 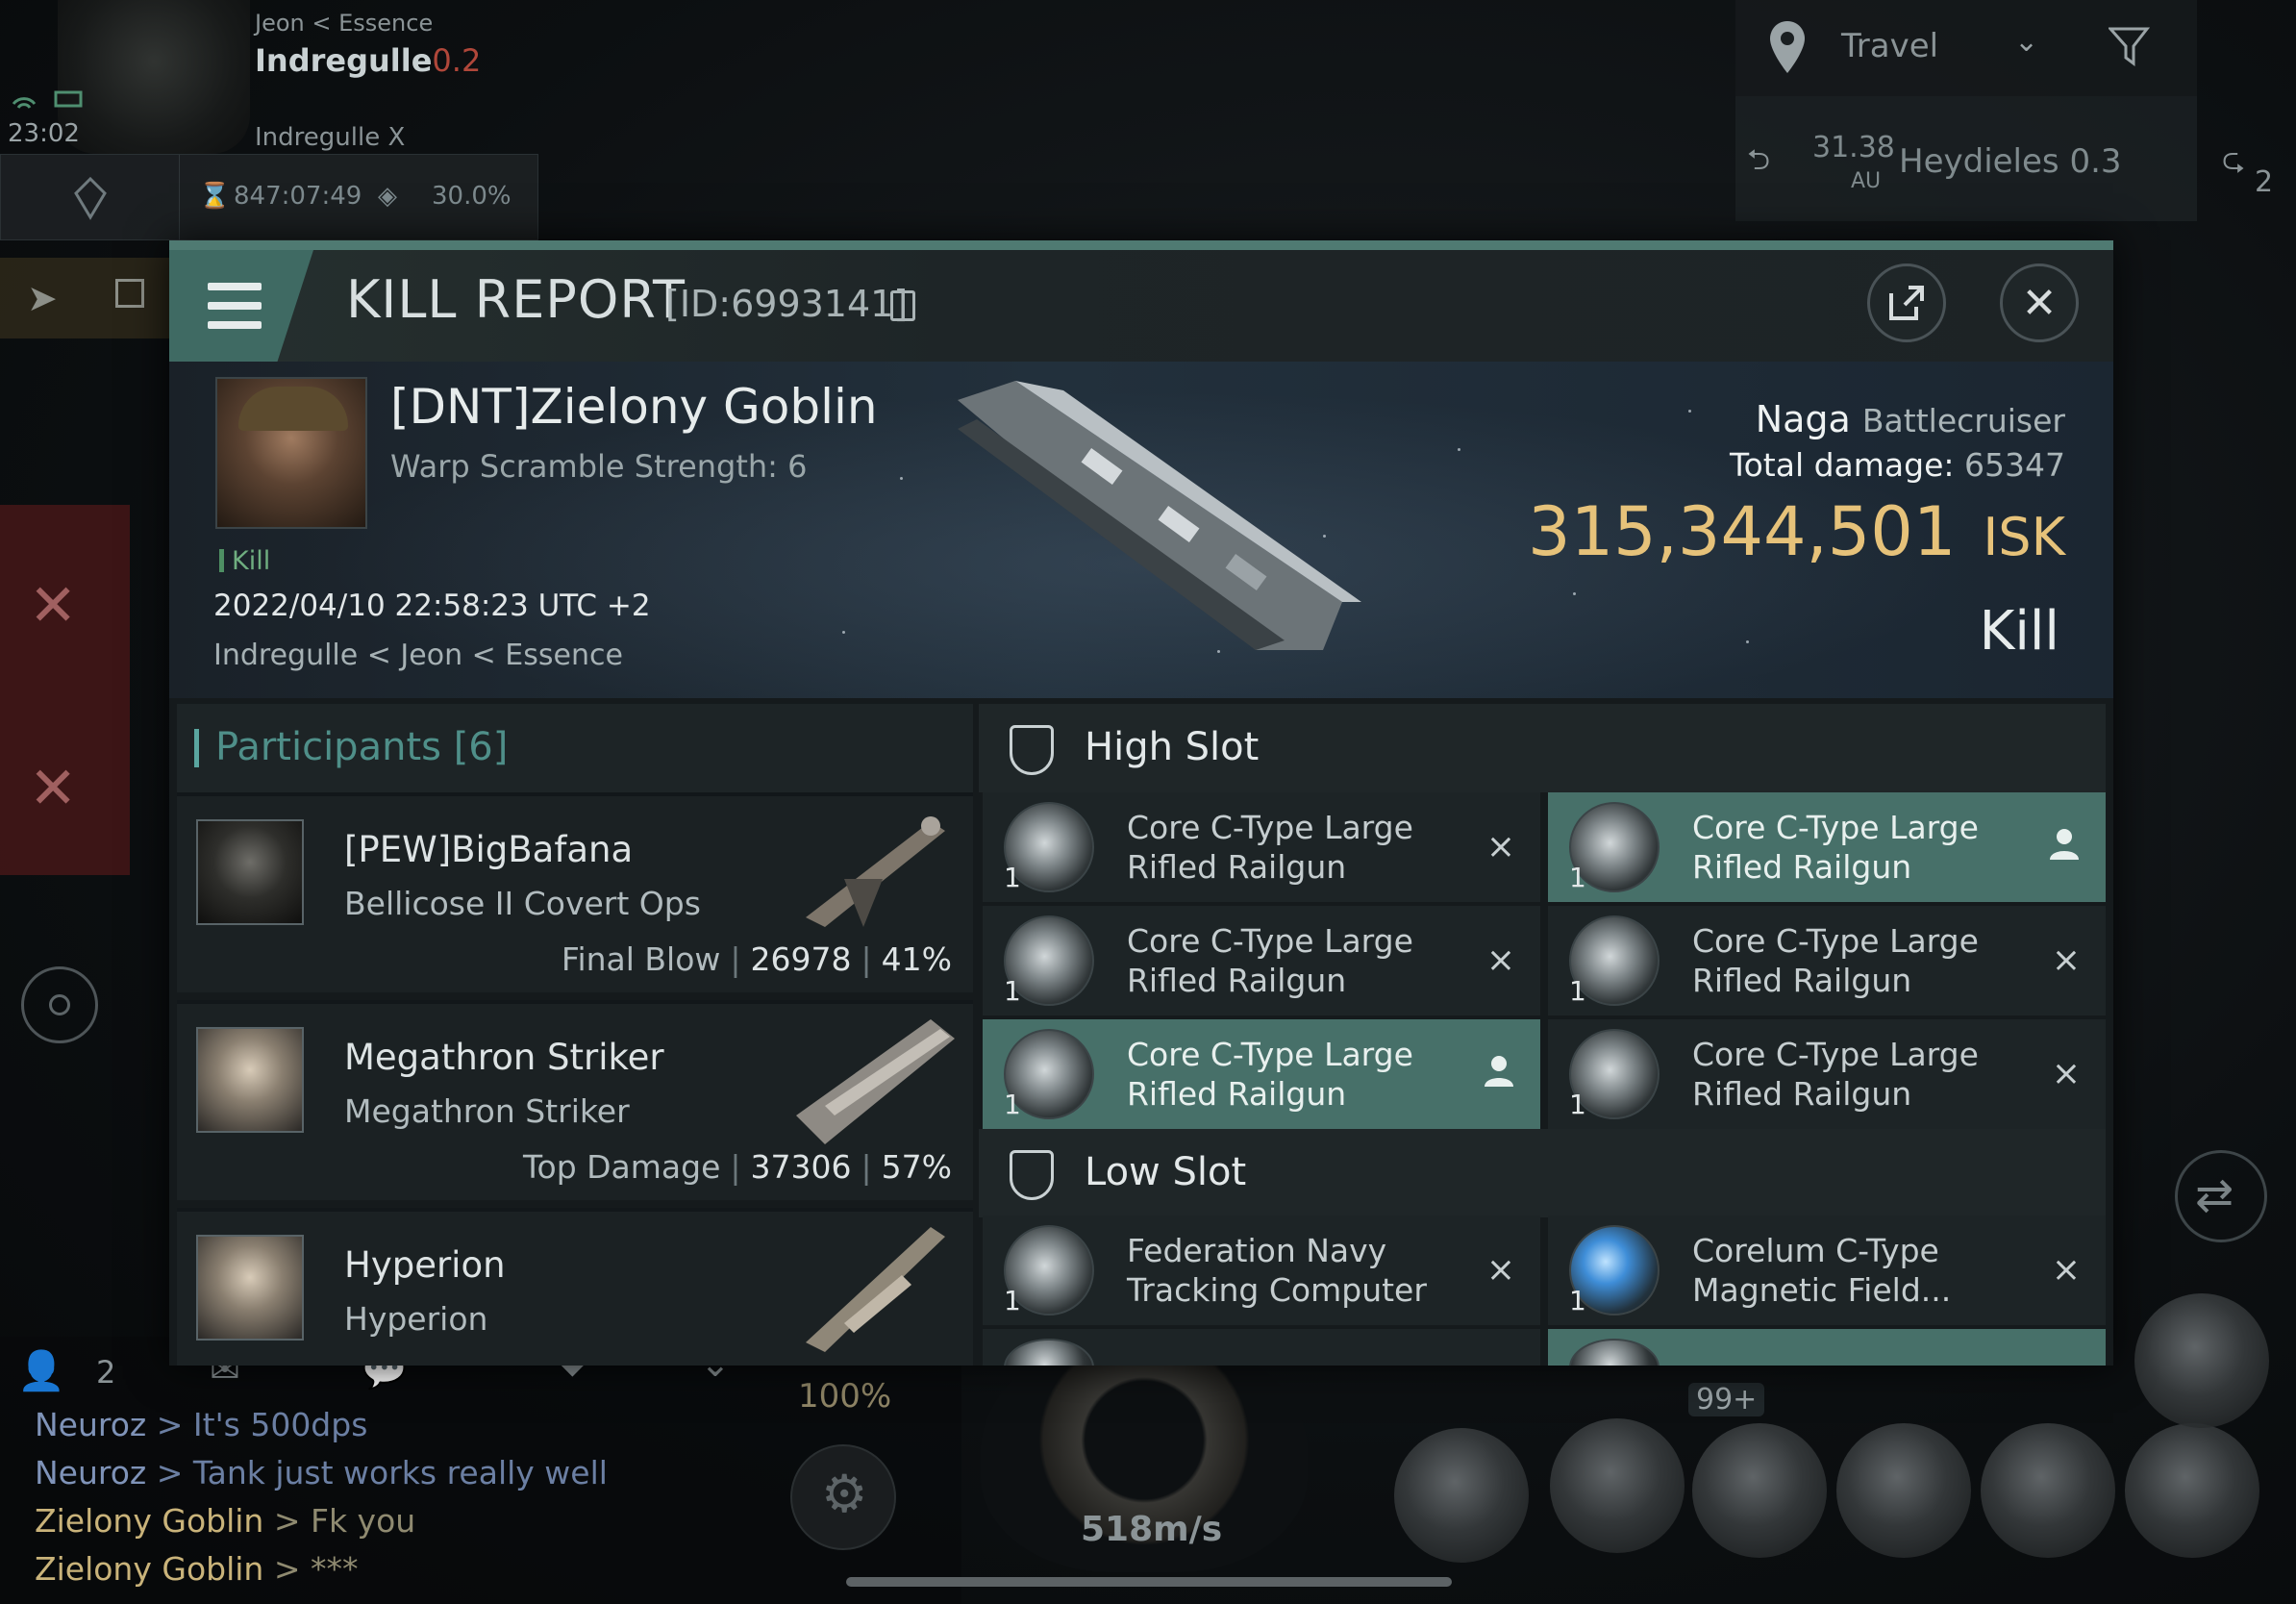 What do you see at coordinates (2026, 42) in the screenshot?
I see `chevron-down-icon: ⌄` at bounding box center [2026, 42].